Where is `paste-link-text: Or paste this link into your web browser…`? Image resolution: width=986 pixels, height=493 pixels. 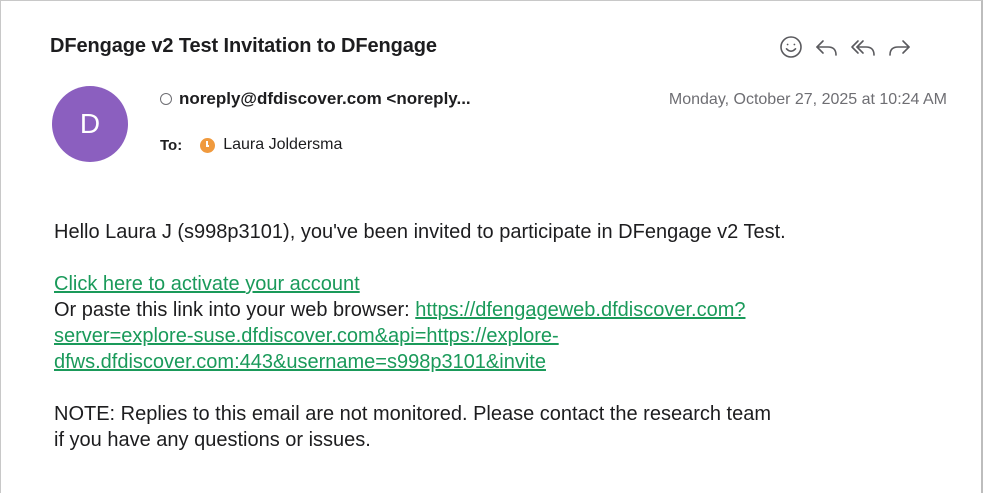
paste-link-text: Or paste this link into your web browser… is located at coordinates (235, 310).